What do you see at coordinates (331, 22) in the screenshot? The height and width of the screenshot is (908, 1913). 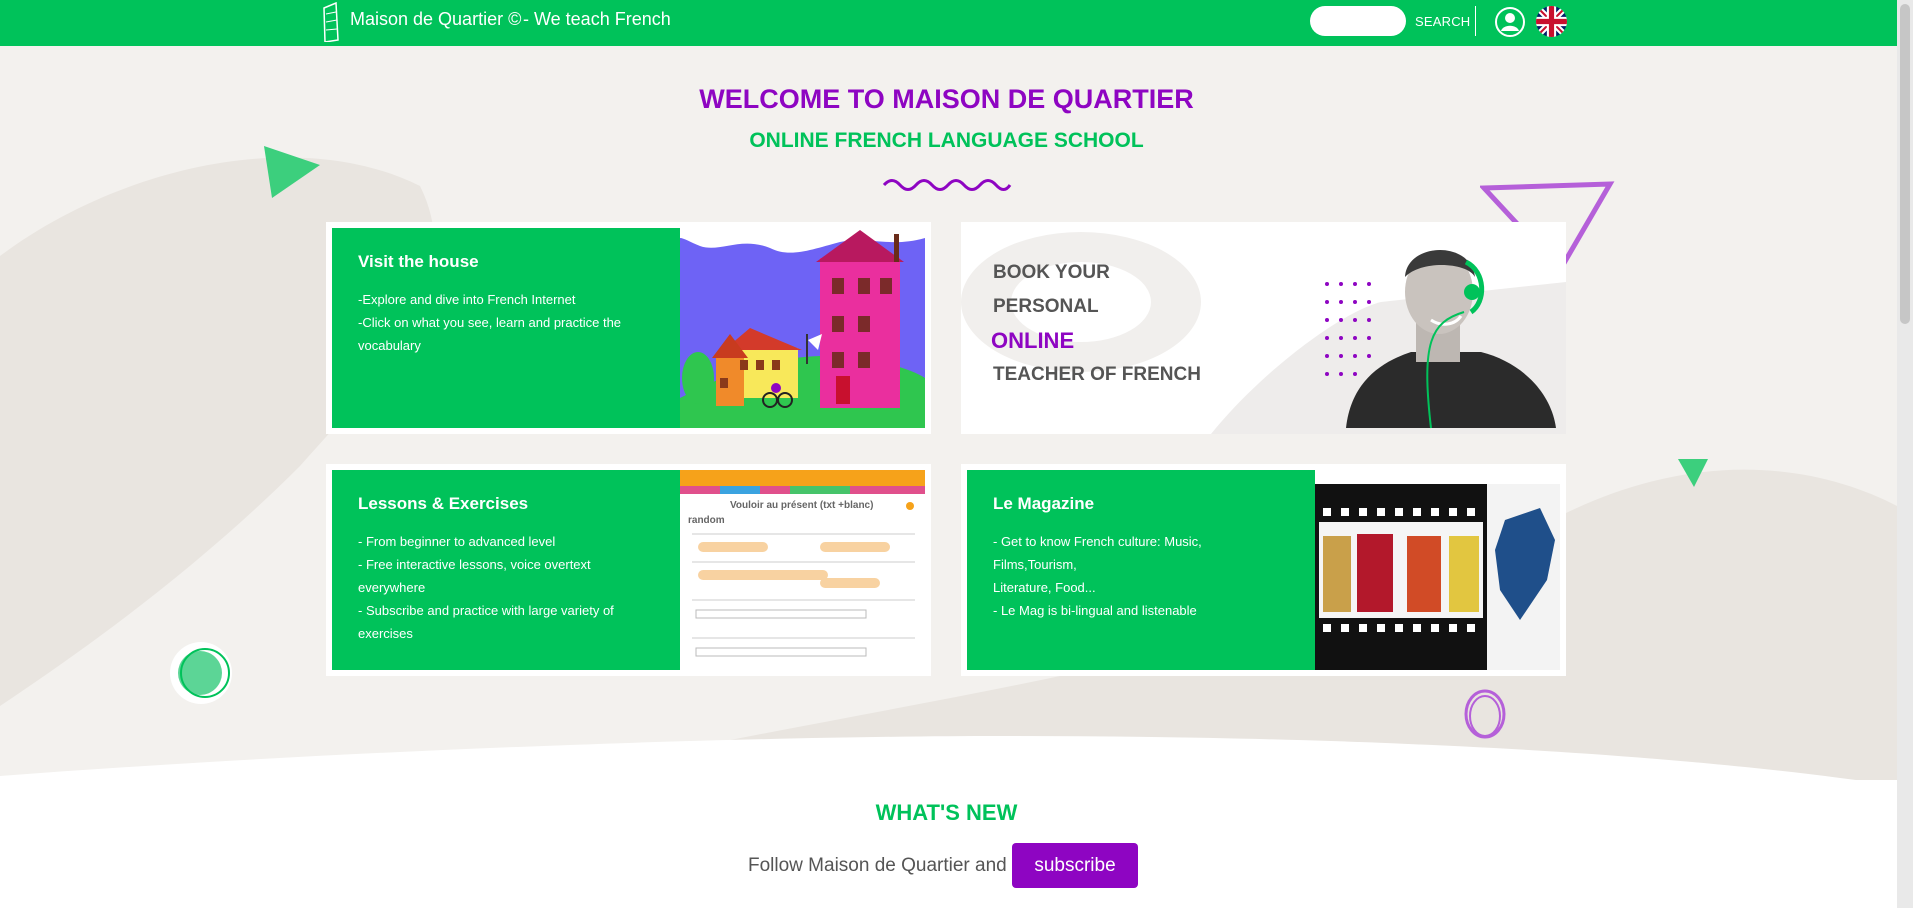 I see `building-logo-icon` at bounding box center [331, 22].